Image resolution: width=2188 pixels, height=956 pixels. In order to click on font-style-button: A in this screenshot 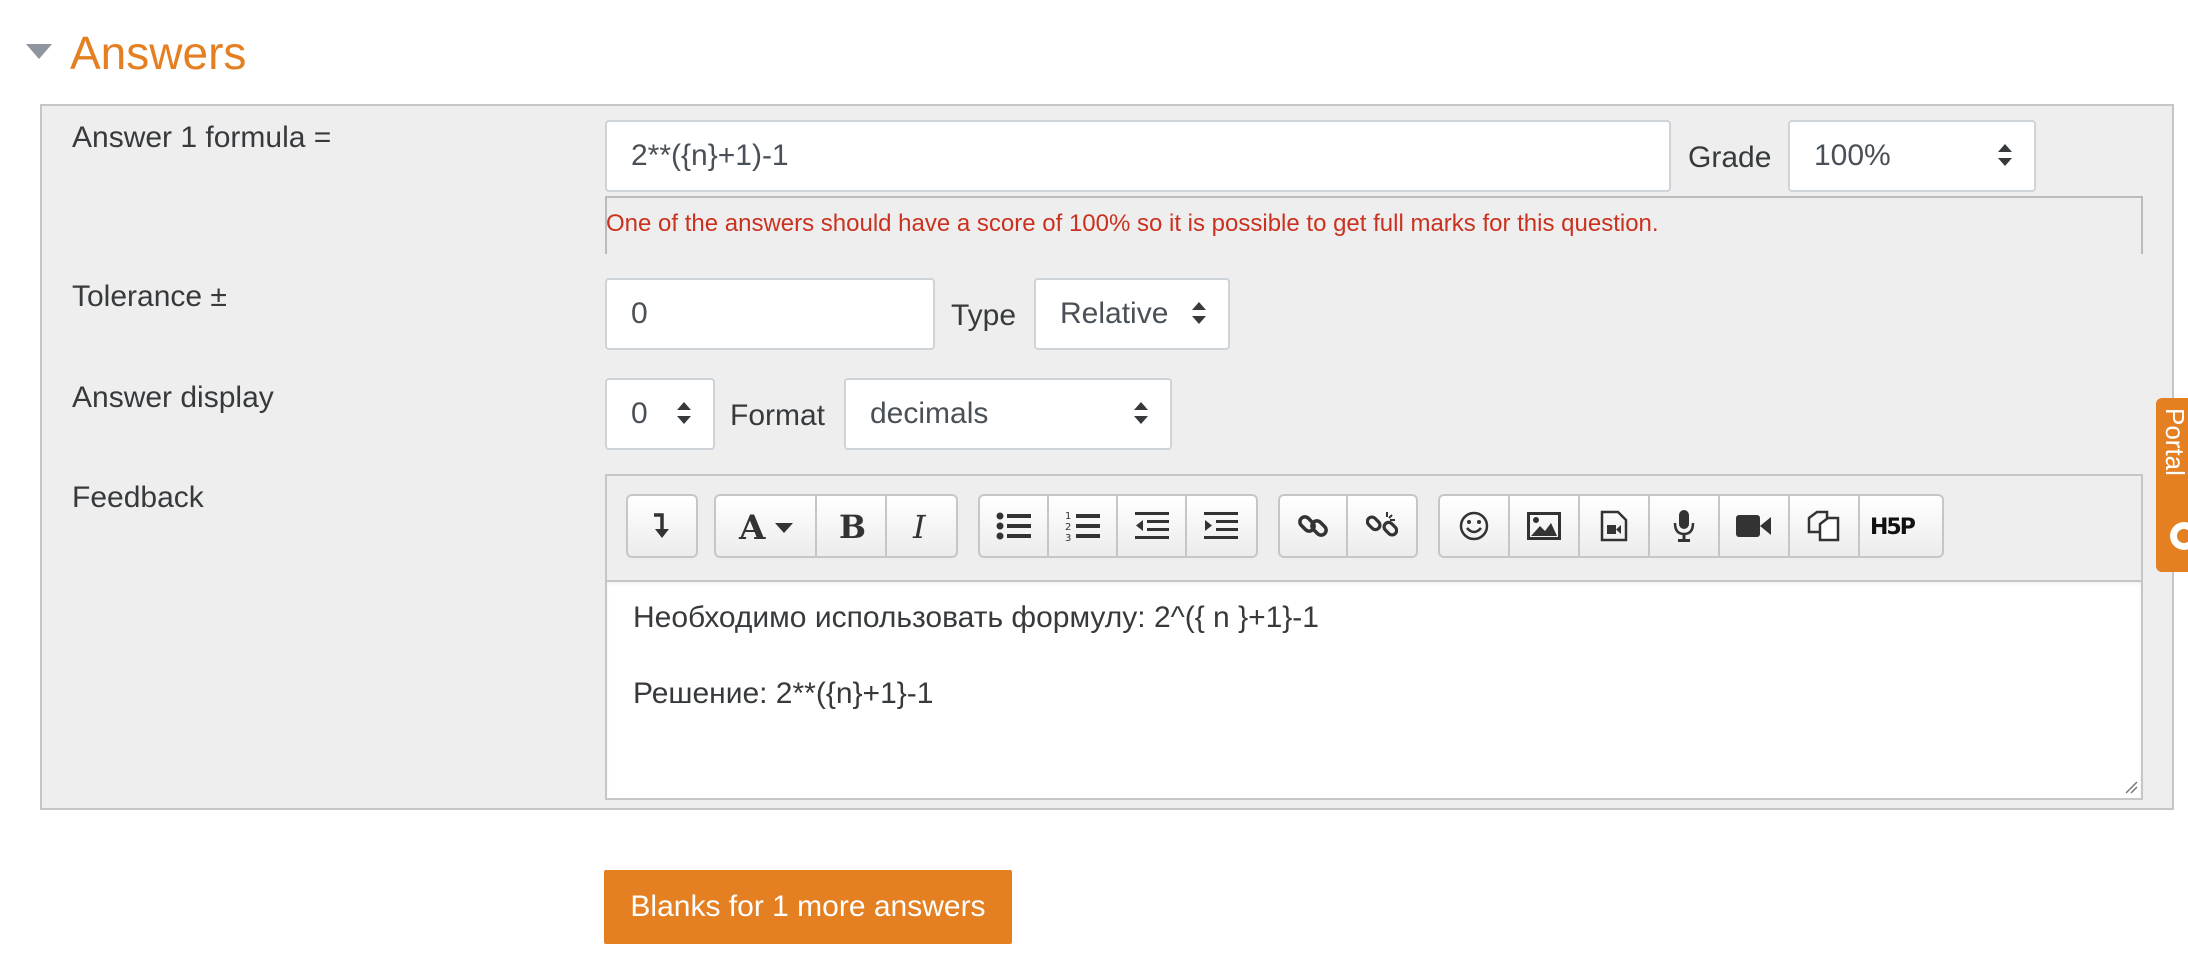, I will do `click(767, 526)`.